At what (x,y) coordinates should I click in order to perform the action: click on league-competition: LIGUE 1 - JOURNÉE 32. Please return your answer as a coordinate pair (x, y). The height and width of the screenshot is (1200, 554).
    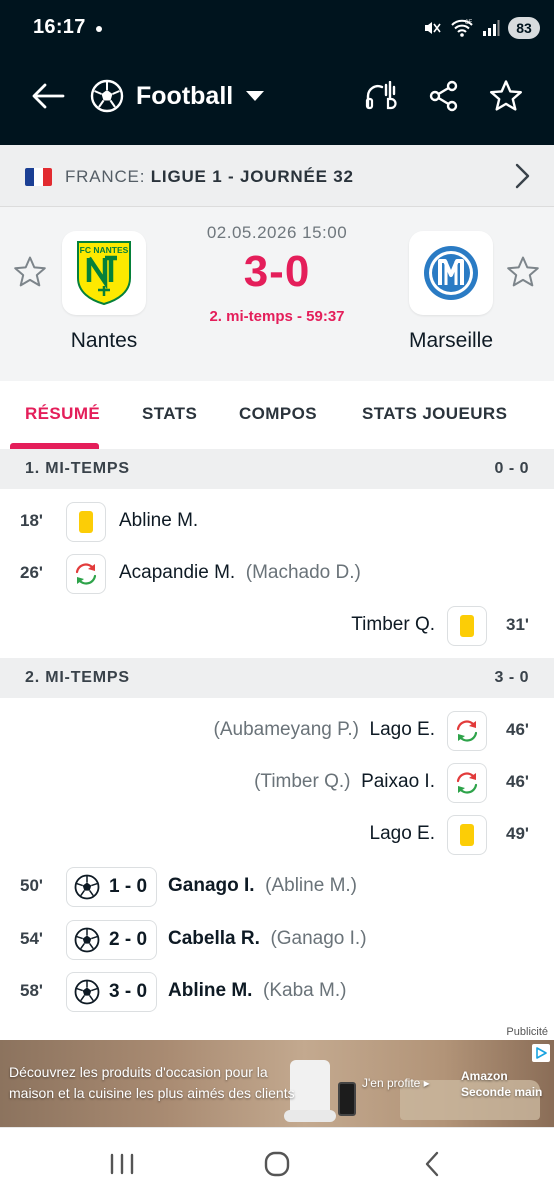
    Looking at the image, I should click on (252, 176).